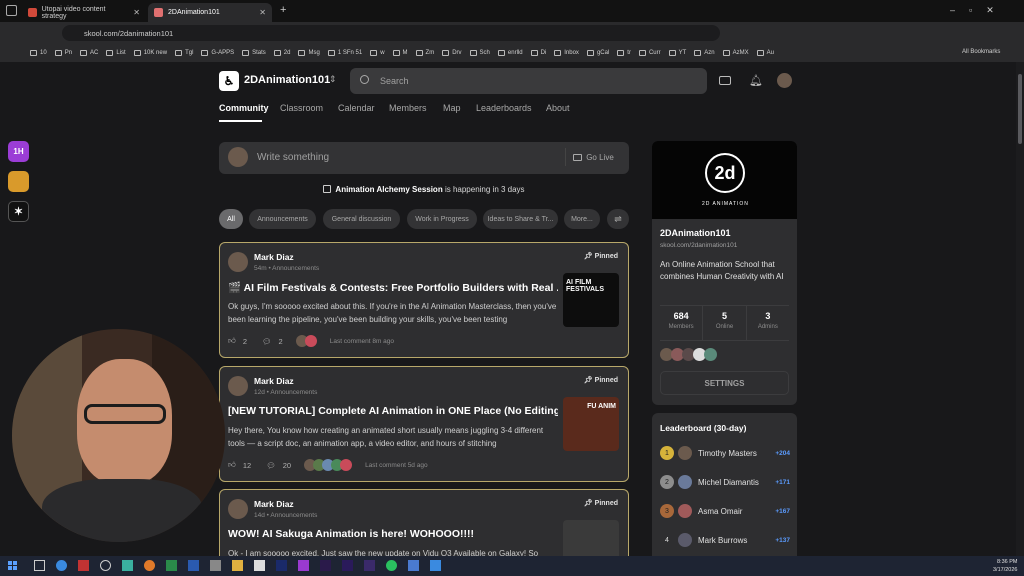 This screenshot has width=1024, height=576. Describe the element at coordinates (400, 53) in the screenshot. I see `bookmark-item: M` at that location.